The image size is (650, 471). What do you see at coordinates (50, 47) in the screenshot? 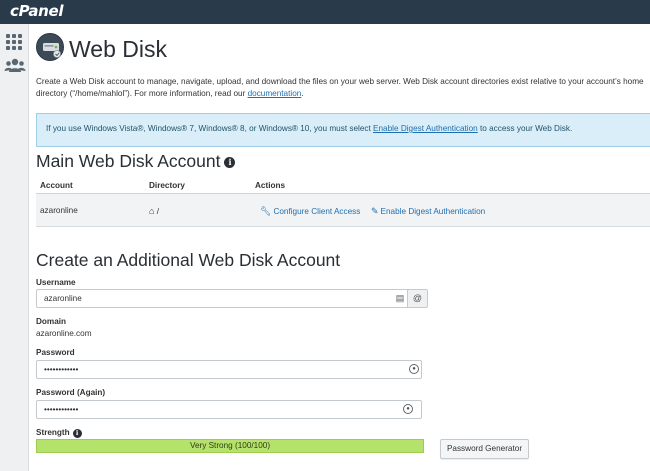
I see `web-disk-icon` at bounding box center [50, 47].